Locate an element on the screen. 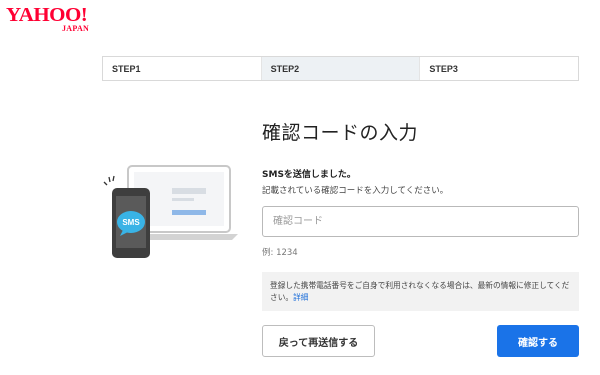  page-title: 確認コードの入力 is located at coordinates (340, 133).